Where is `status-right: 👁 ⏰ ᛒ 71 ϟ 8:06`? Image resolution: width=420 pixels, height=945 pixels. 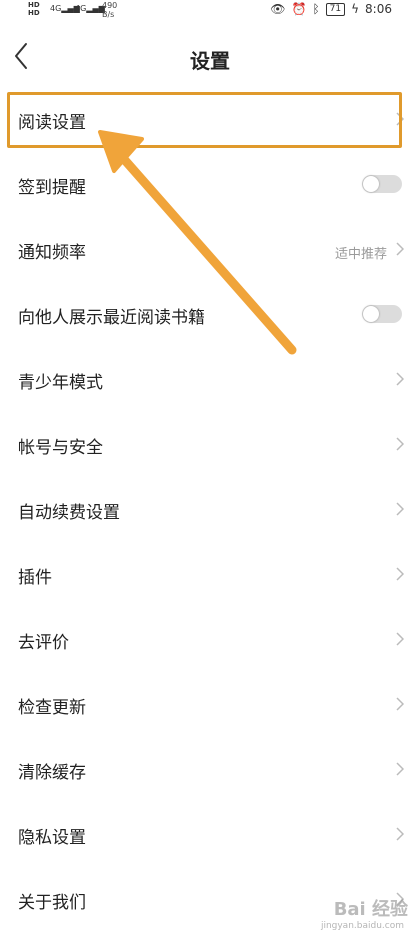
status-right: 👁 ⏰ ᛒ 71 ϟ 8:06 is located at coordinates (331, 9).